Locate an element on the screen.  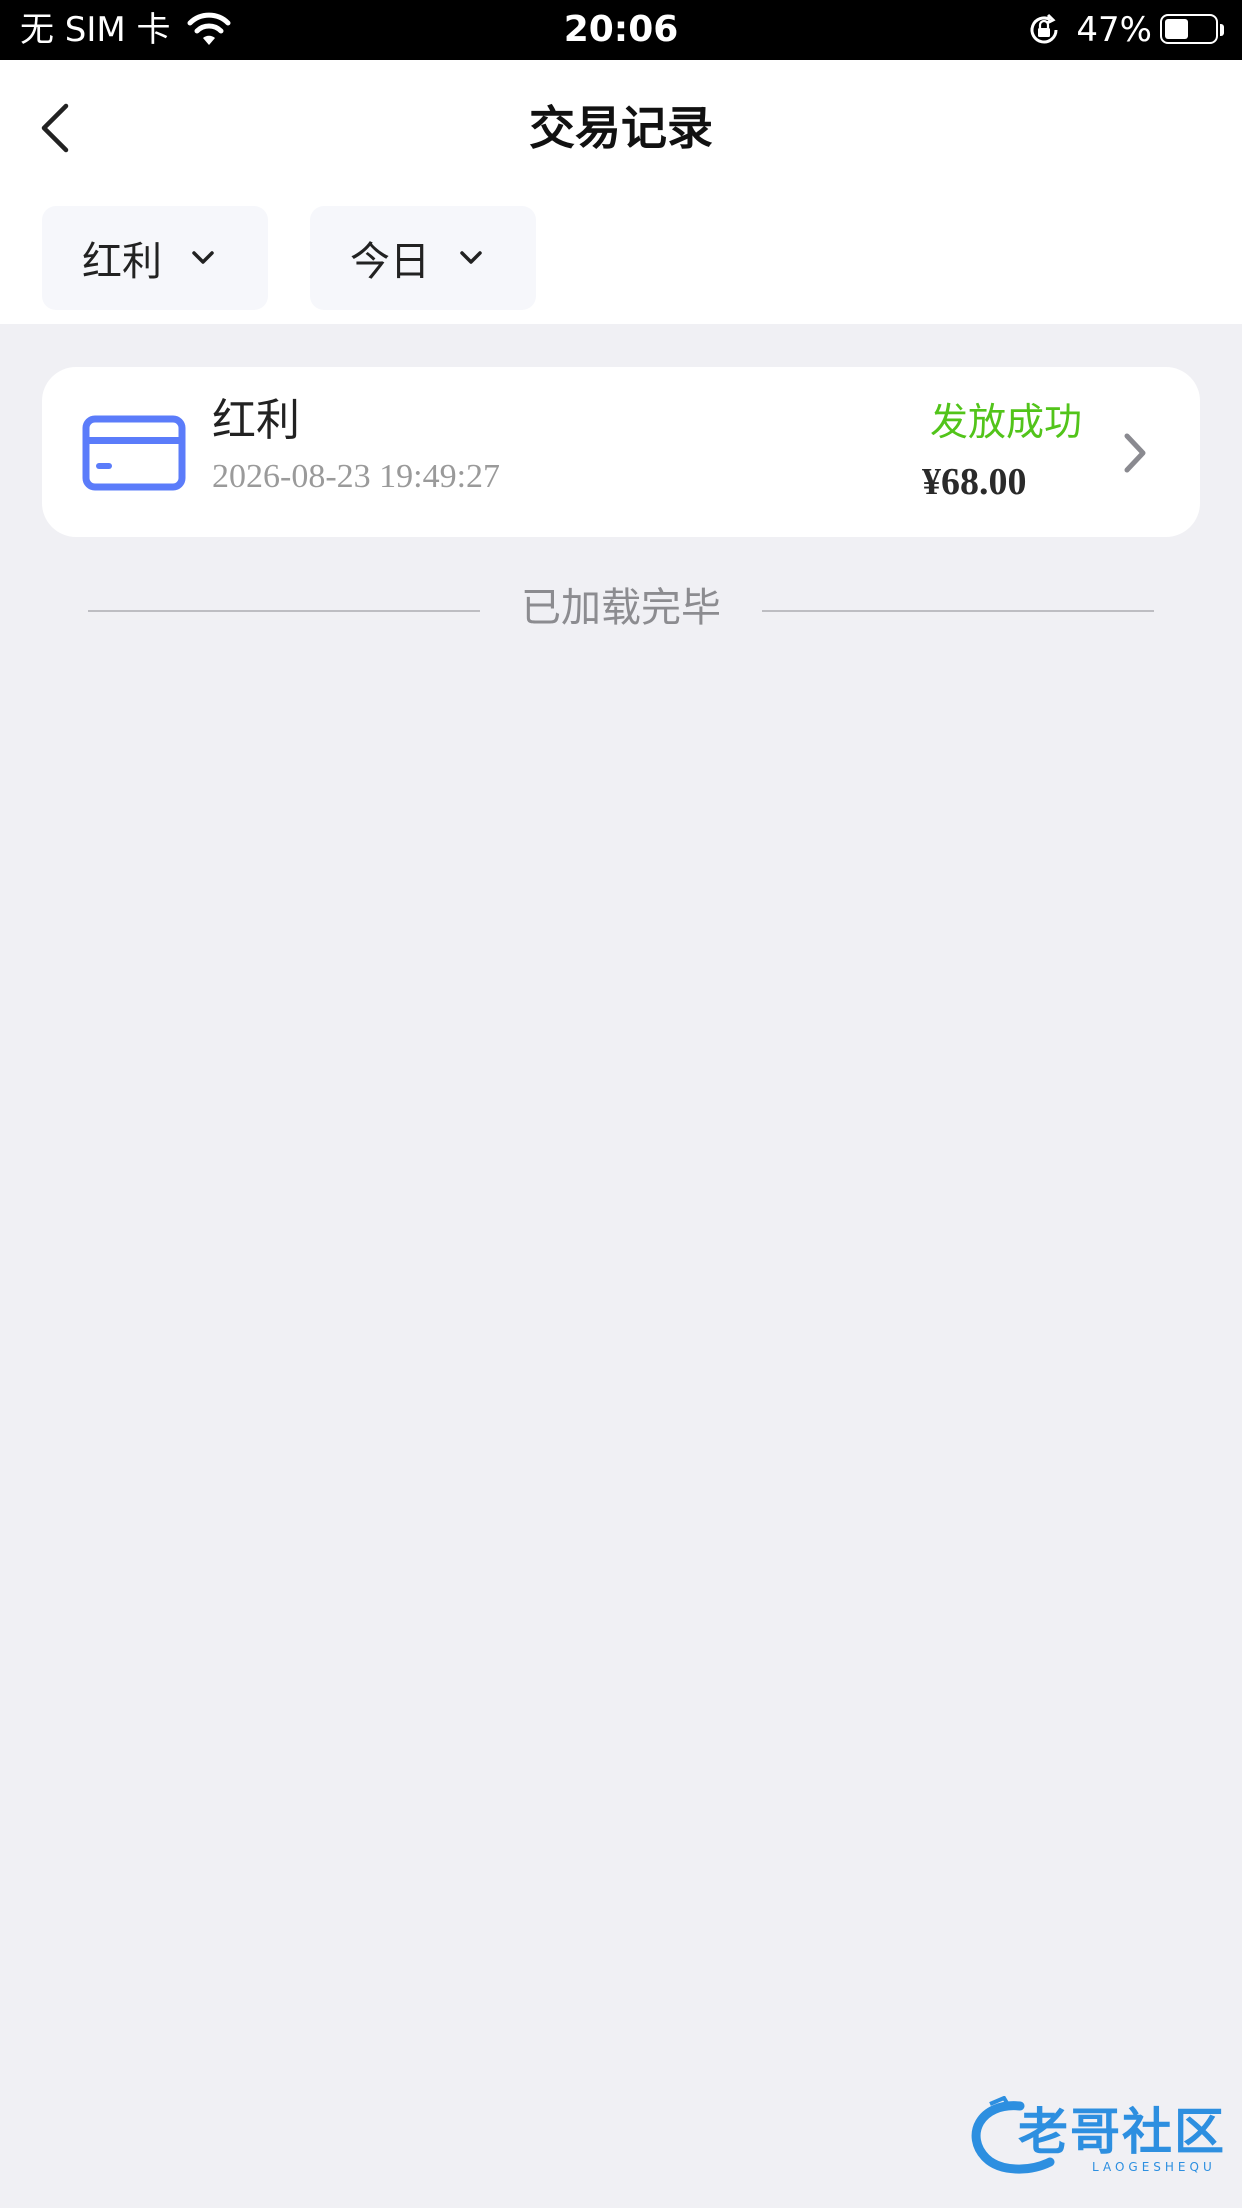
status-right: 47% is located at coordinates (1126, 30).